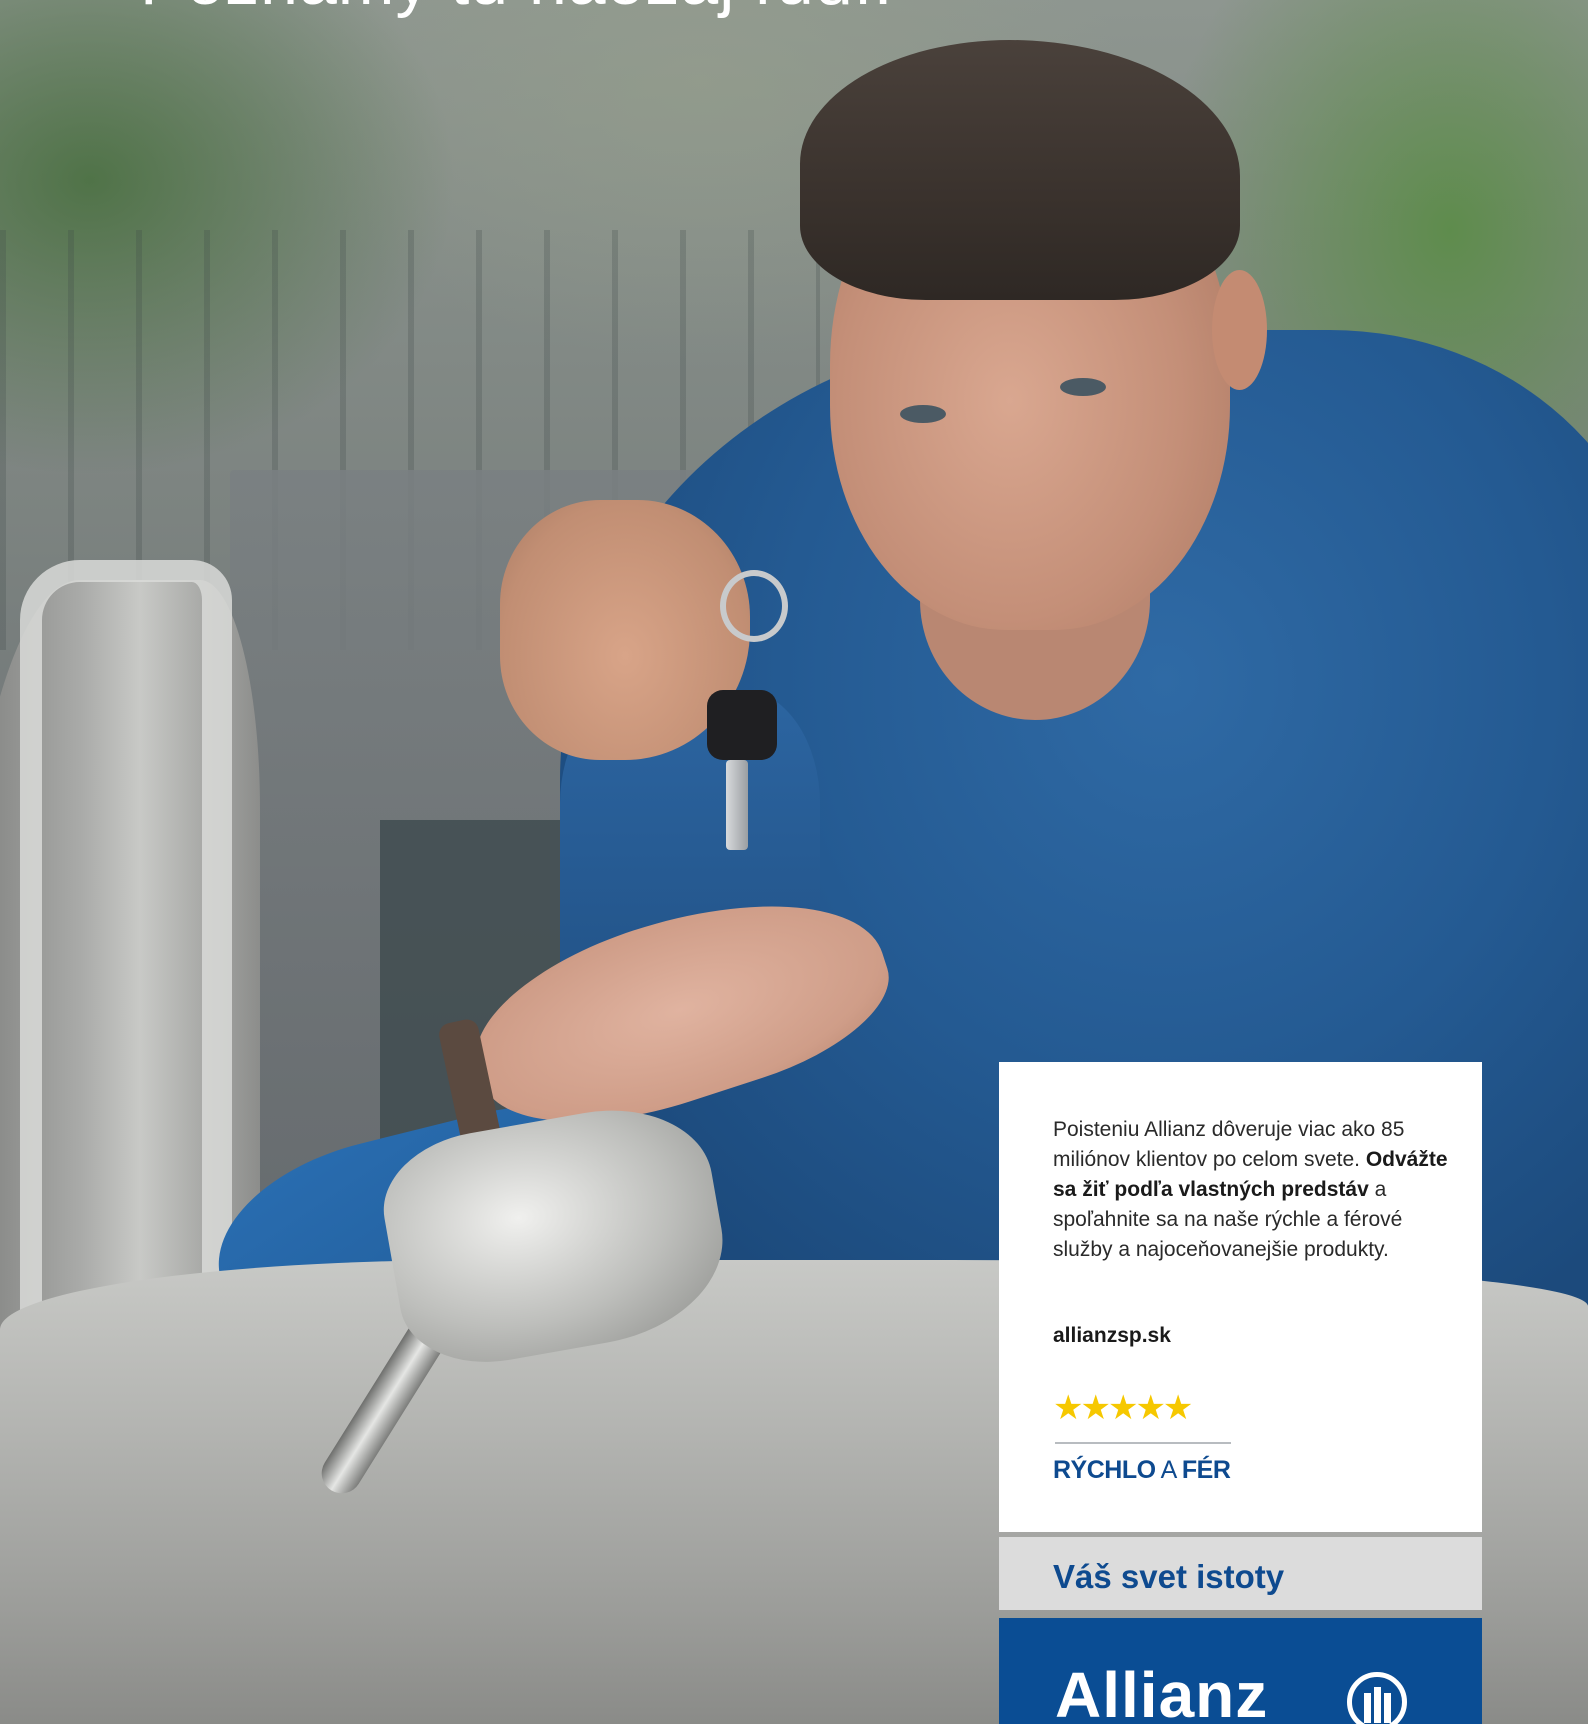 The width and height of the screenshot is (1588, 1724). What do you see at coordinates (1377, 1698) in the screenshot?
I see `allianz-eagle-logo-icon` at bounding box center [1377, 1698].